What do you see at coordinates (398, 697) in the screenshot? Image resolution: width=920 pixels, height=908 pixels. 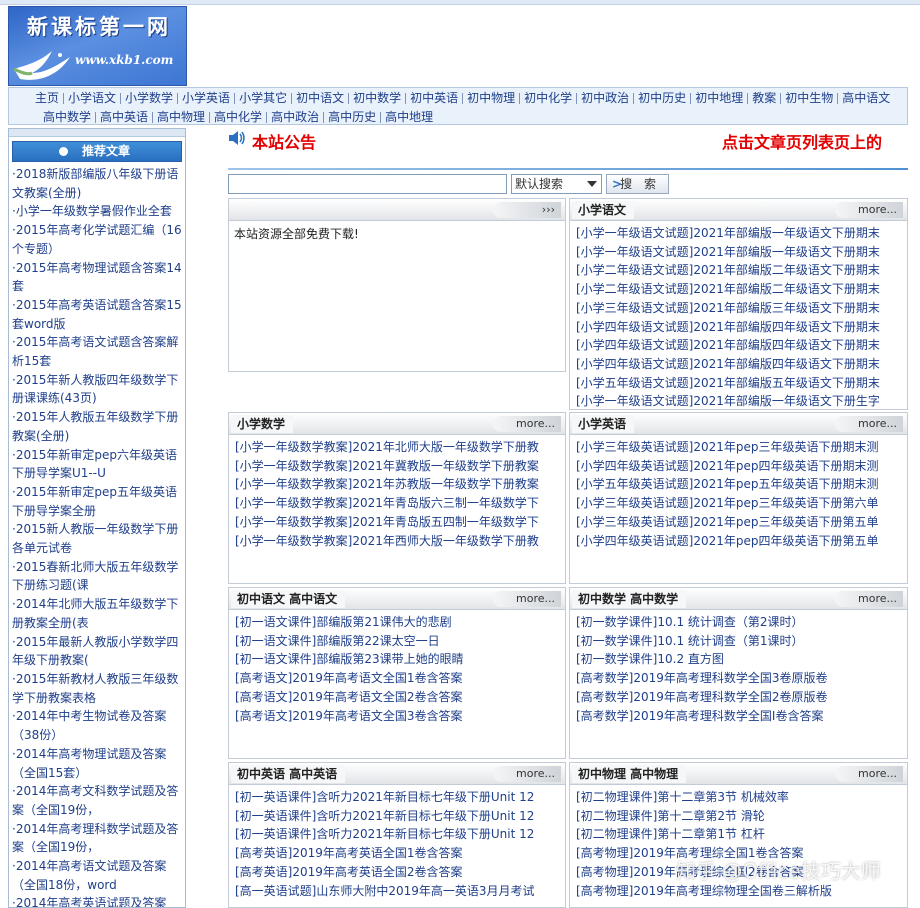 I see `article-link: [高考语文]2019年高考语文全国2卷含答案` at bounding box center [398, 697].